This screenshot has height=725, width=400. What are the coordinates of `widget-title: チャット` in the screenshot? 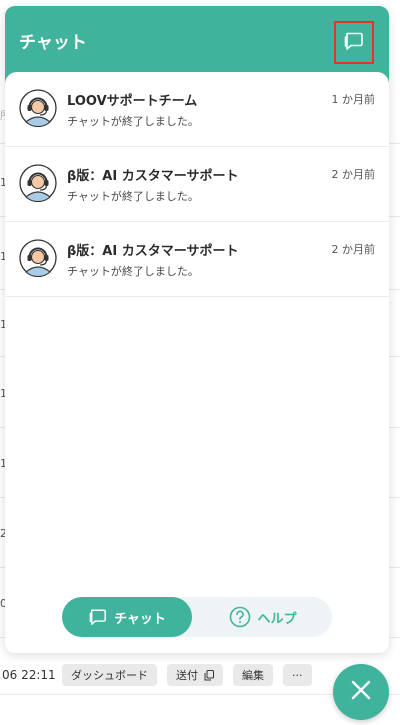 It's located at (53, 43).